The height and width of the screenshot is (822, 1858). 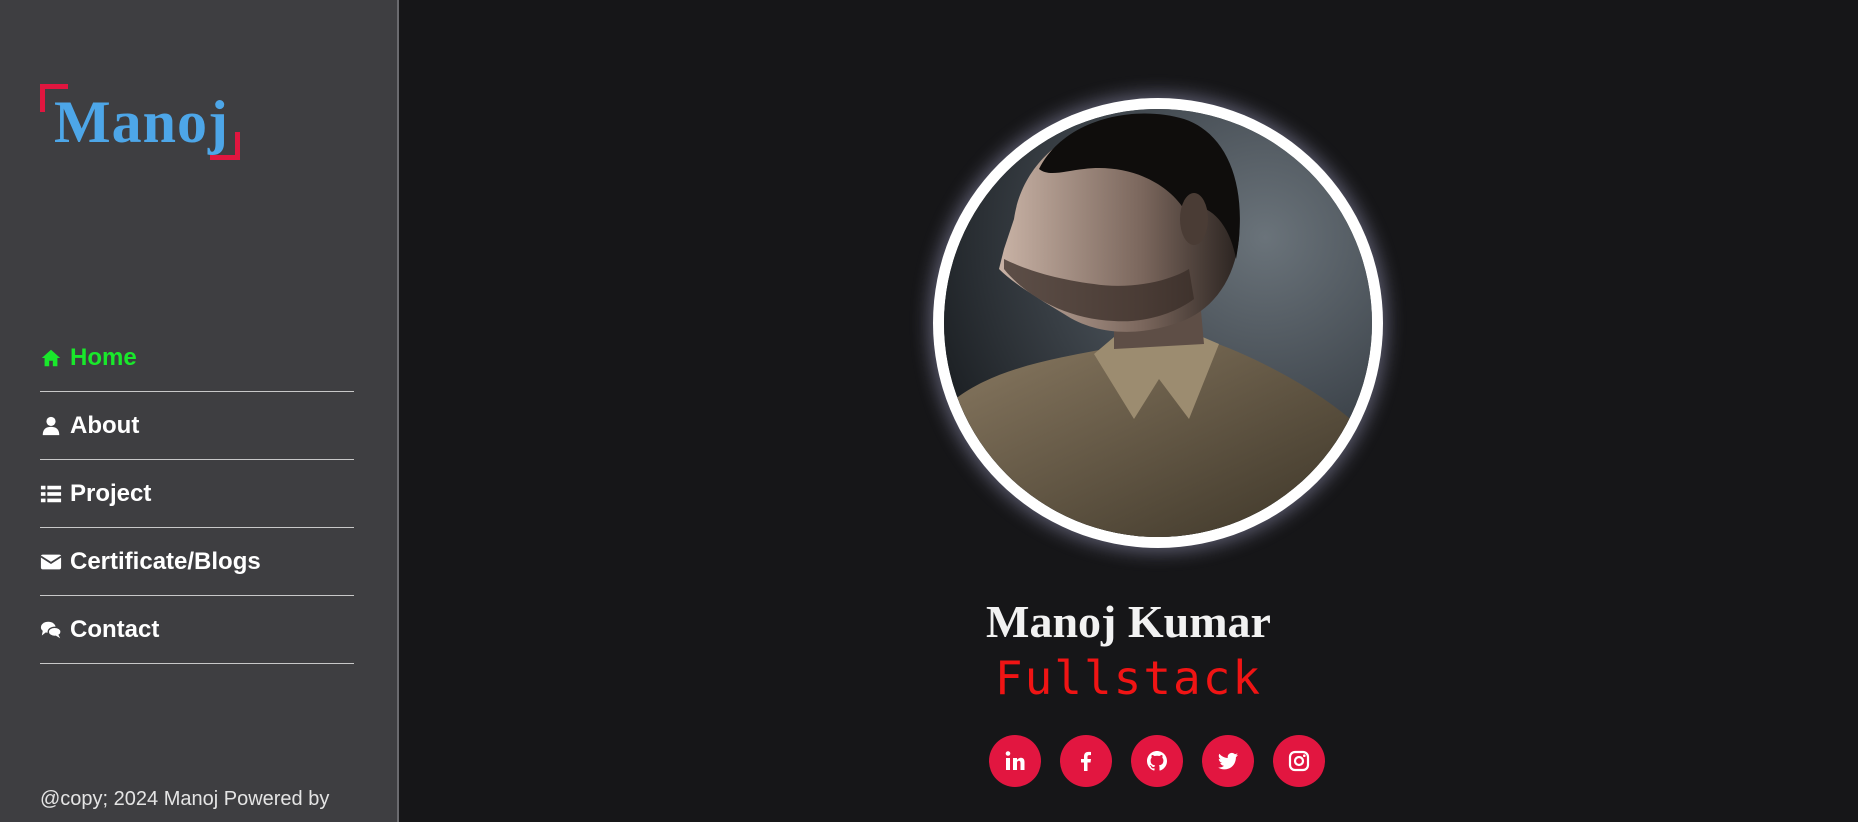 I want to click on profile-role: Fullstack, so click(x=1128, y=678).